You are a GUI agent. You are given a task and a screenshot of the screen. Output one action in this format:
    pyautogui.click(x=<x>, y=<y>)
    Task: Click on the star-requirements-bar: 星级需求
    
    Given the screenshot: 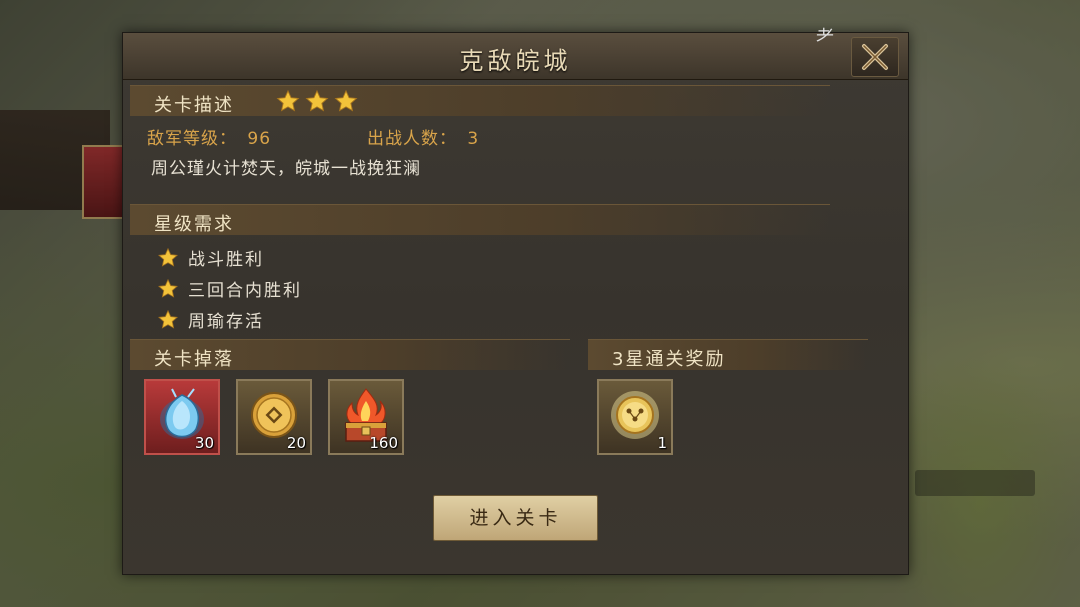 What is the action you would take?
    pyautogui.click(x=480, y=219)
    